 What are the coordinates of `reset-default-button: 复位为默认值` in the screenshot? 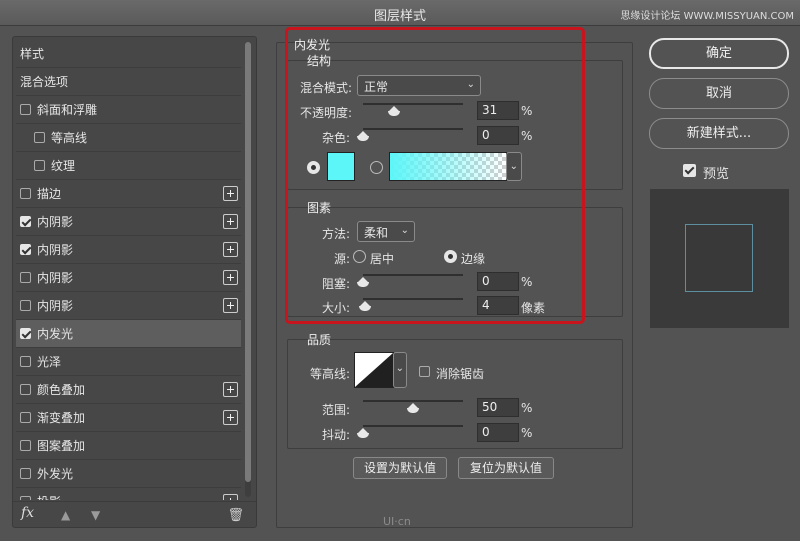 It's located at (506, 468).